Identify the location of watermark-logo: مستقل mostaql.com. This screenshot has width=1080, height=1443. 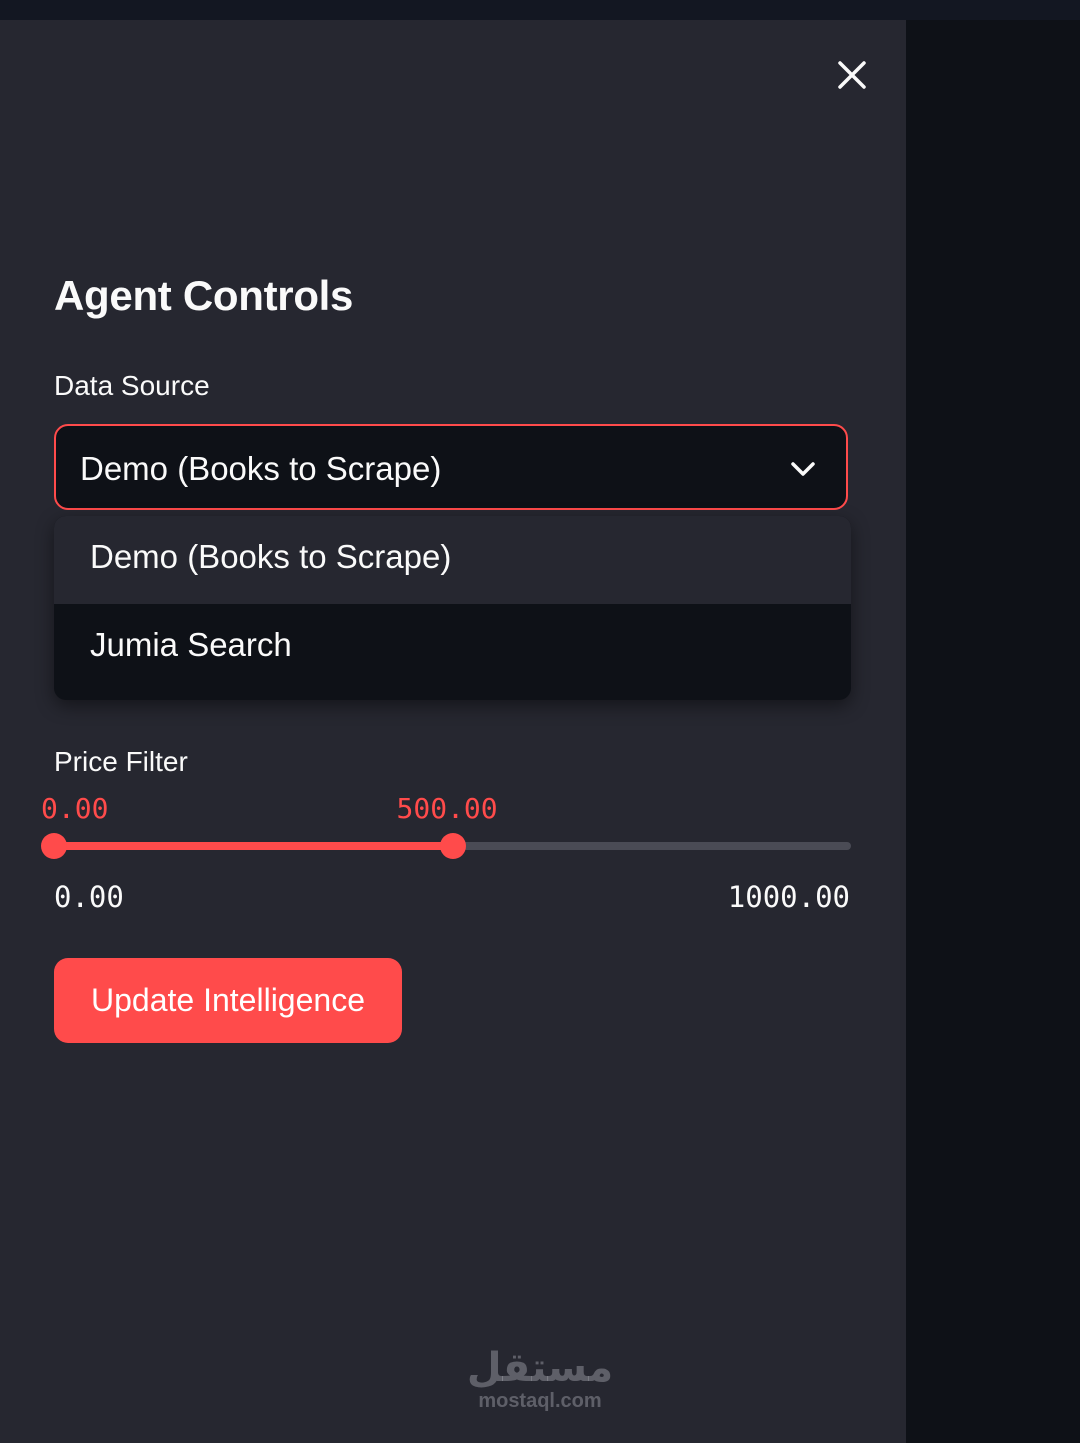
(540, 1379).